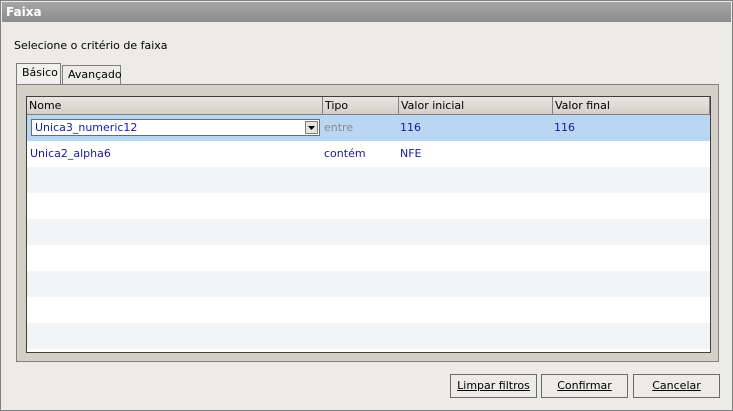  What do you see at coordinates (38, 73) in the screenshot?
I see `tab-basico: Básico` at bounding box center [38, 73].